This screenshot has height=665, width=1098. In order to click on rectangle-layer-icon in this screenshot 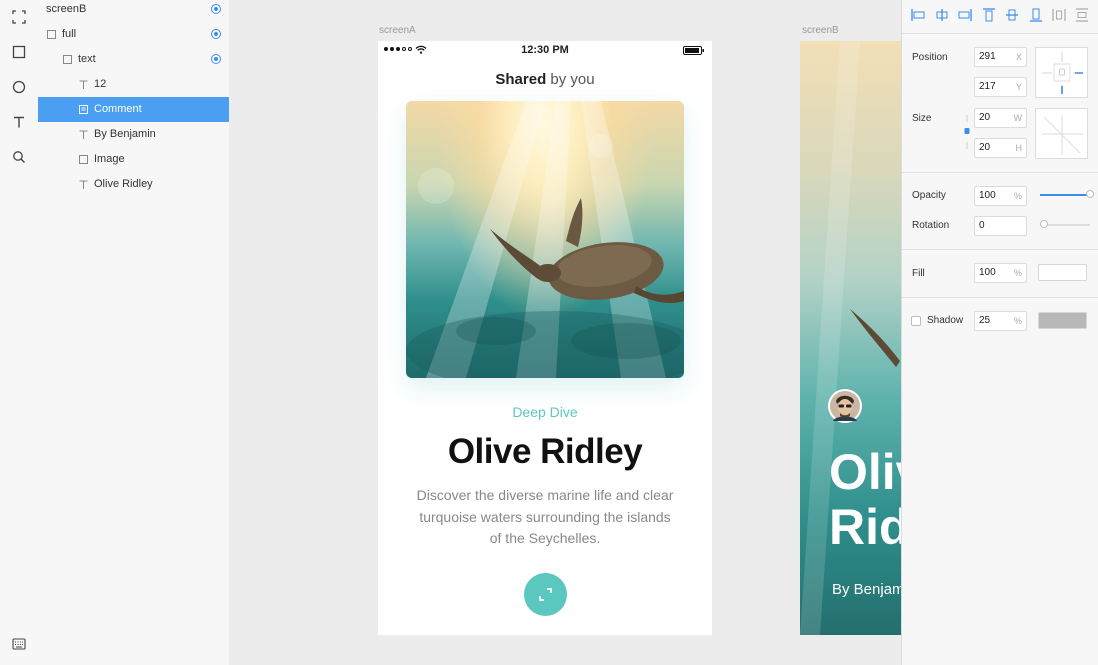, I will do `click(83, 159)`.